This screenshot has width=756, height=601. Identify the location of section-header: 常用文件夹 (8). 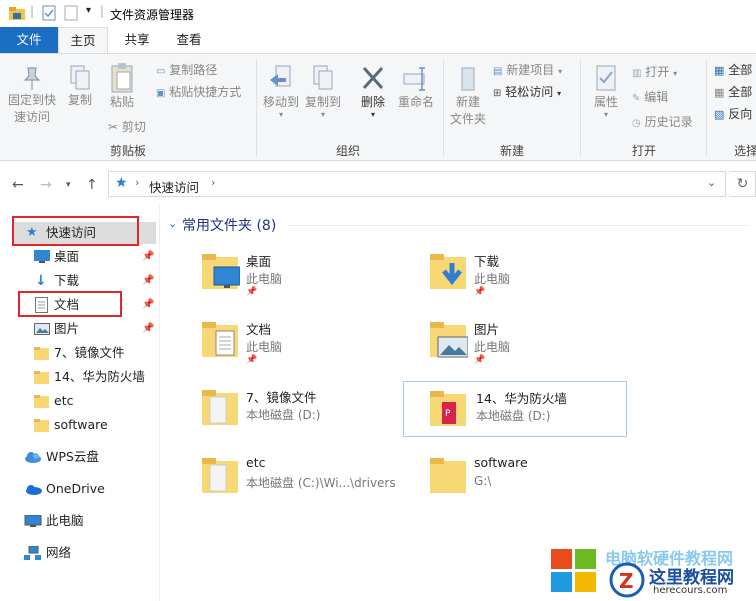
(229, 225).